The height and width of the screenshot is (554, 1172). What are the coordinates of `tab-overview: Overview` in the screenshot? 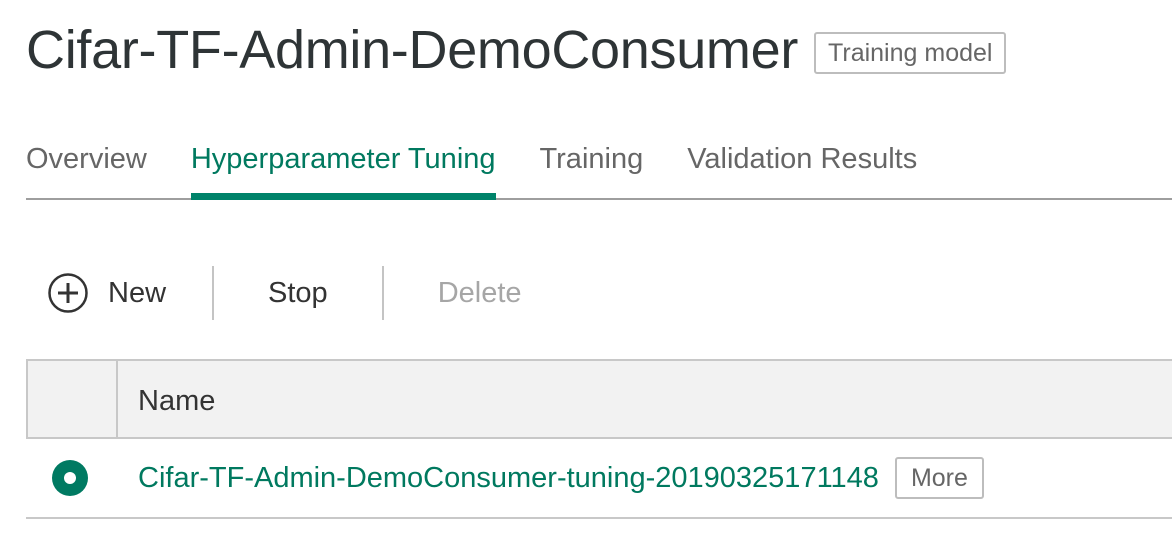 It's located at (86, 164).